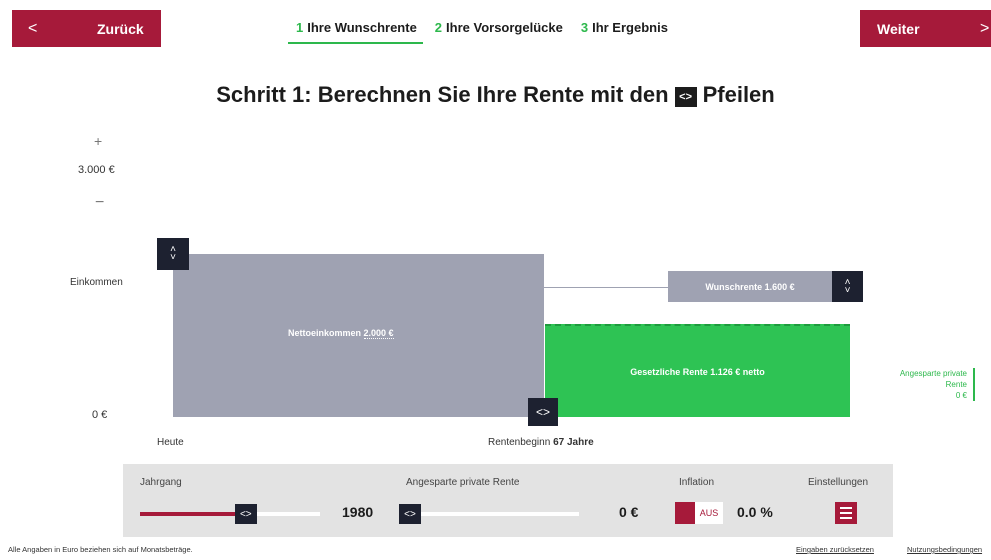  What do you see at coordinates (96, 170) in the screenshot?
I see `scale-max-label: 3.000 €` at bounding box center [96, 170].